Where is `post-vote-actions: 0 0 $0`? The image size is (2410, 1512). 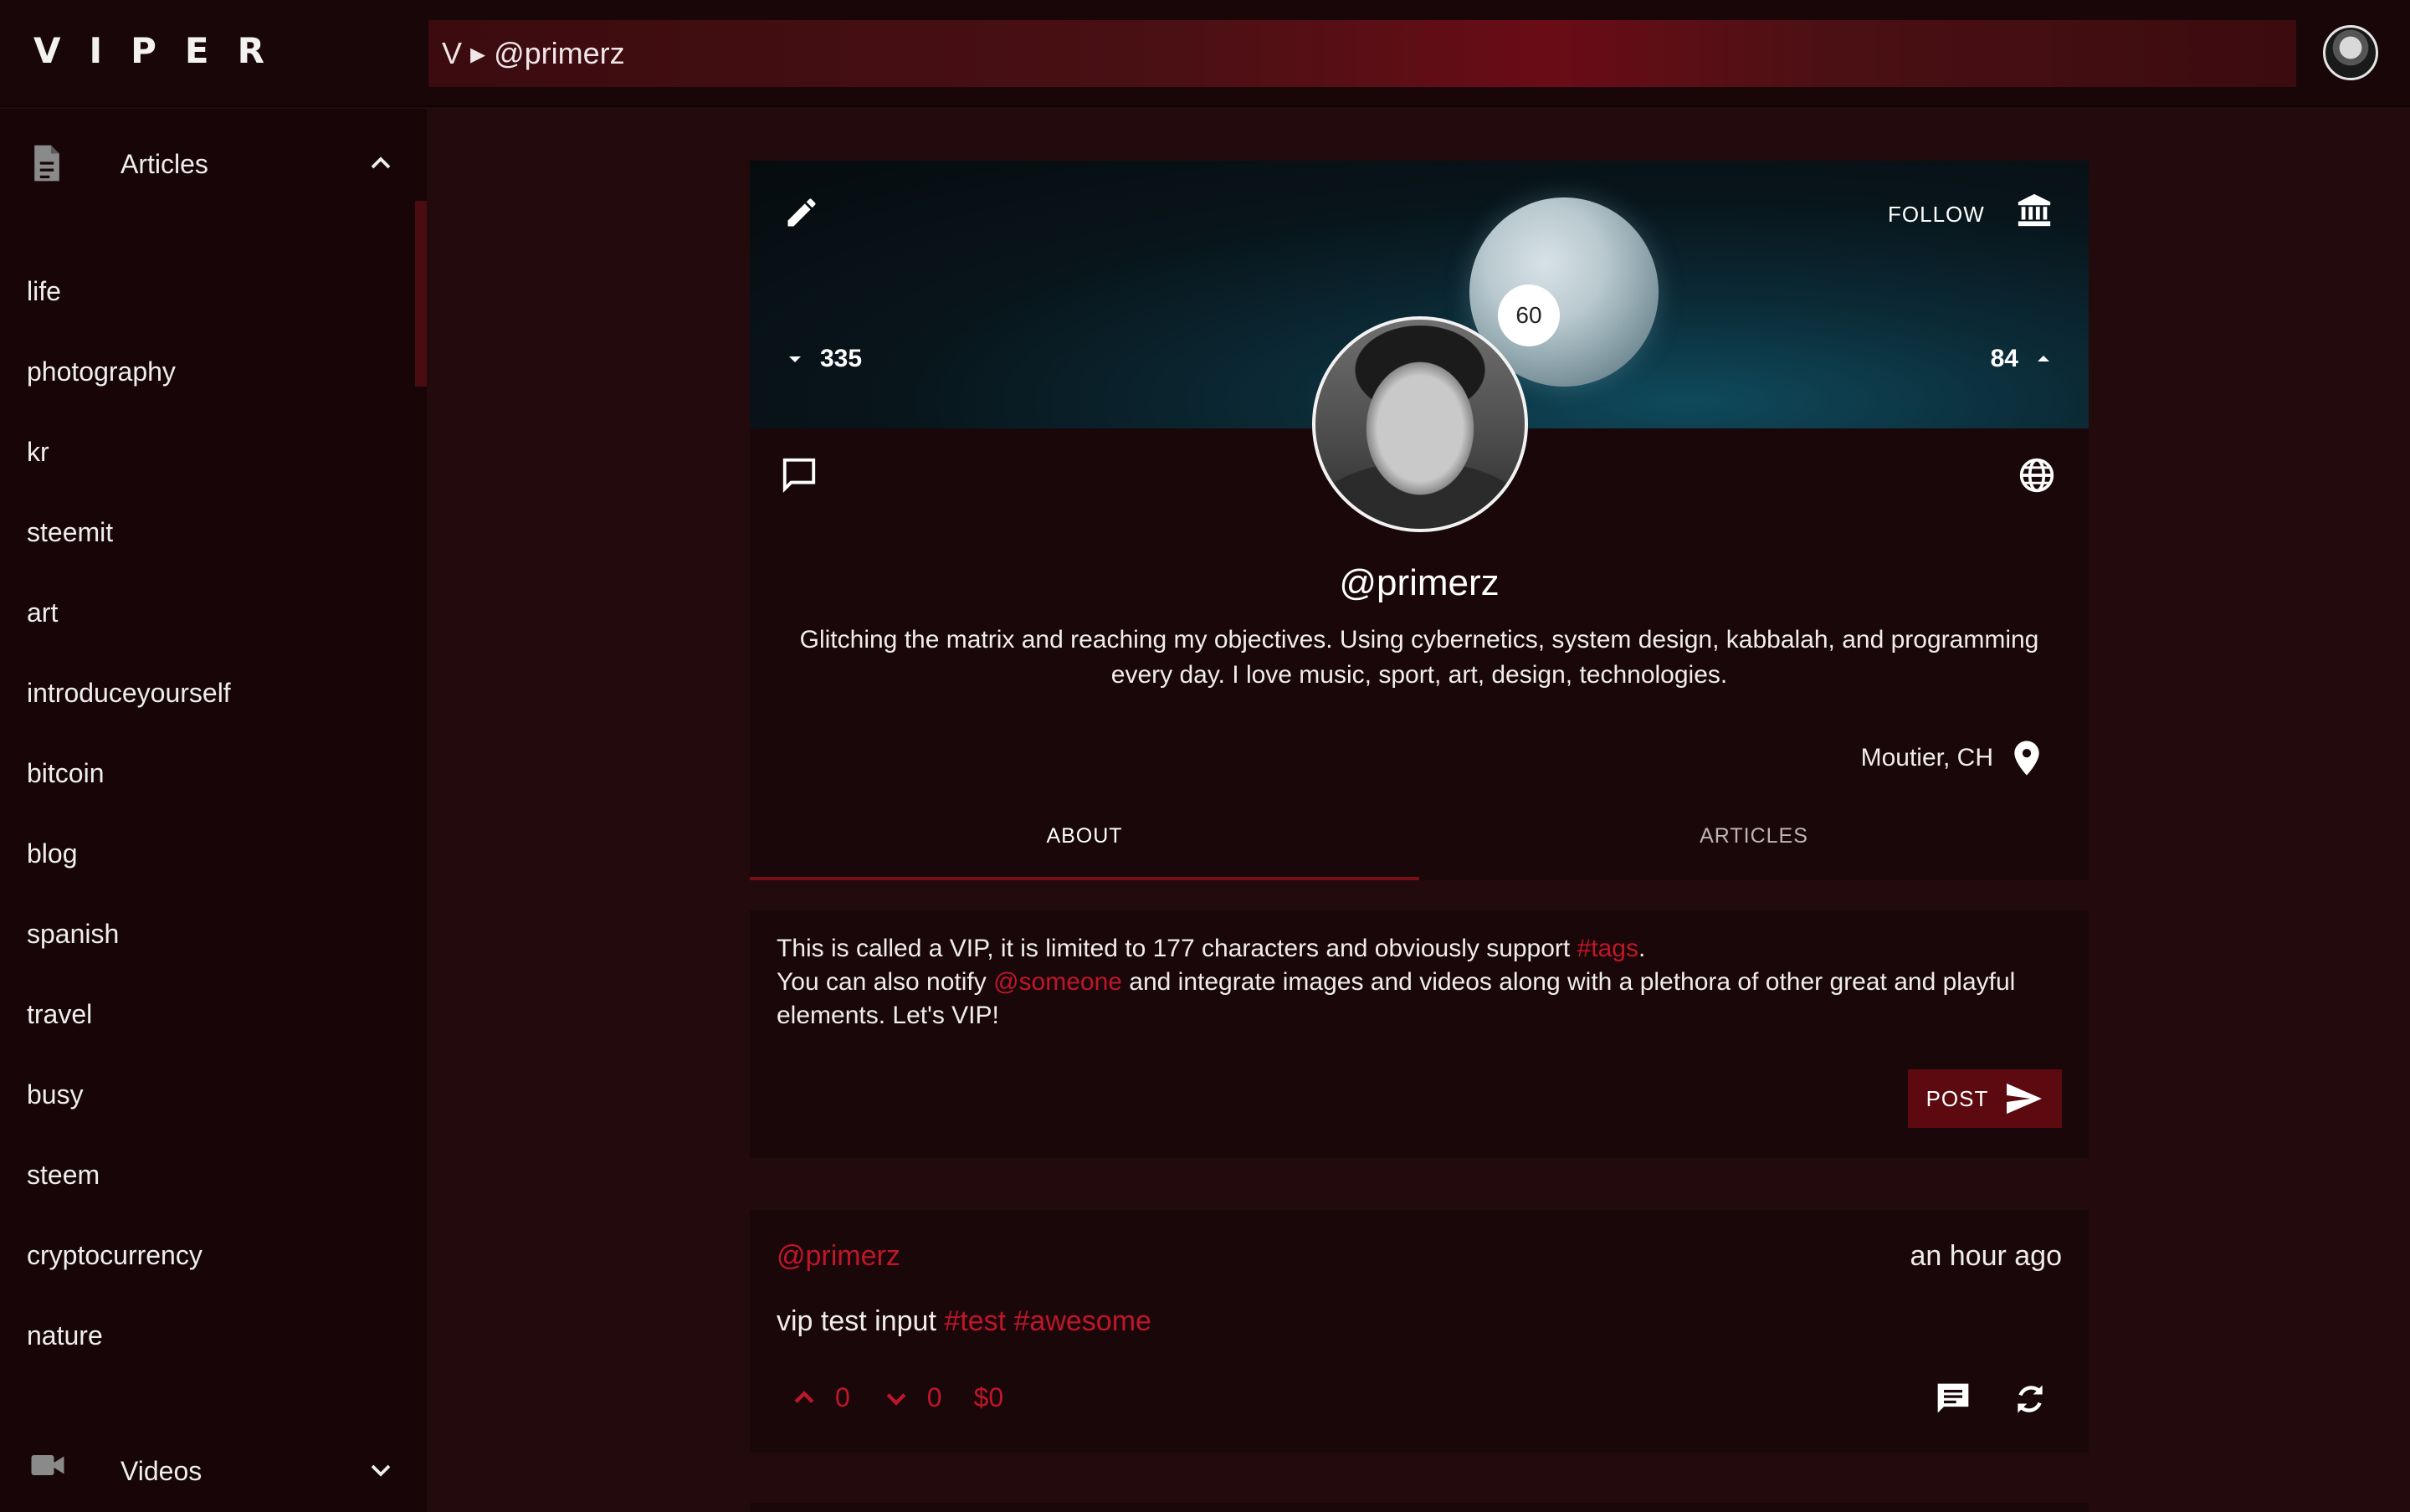 post-vote-actions: 0 0 $0 is located at coordinates (896, 1397).